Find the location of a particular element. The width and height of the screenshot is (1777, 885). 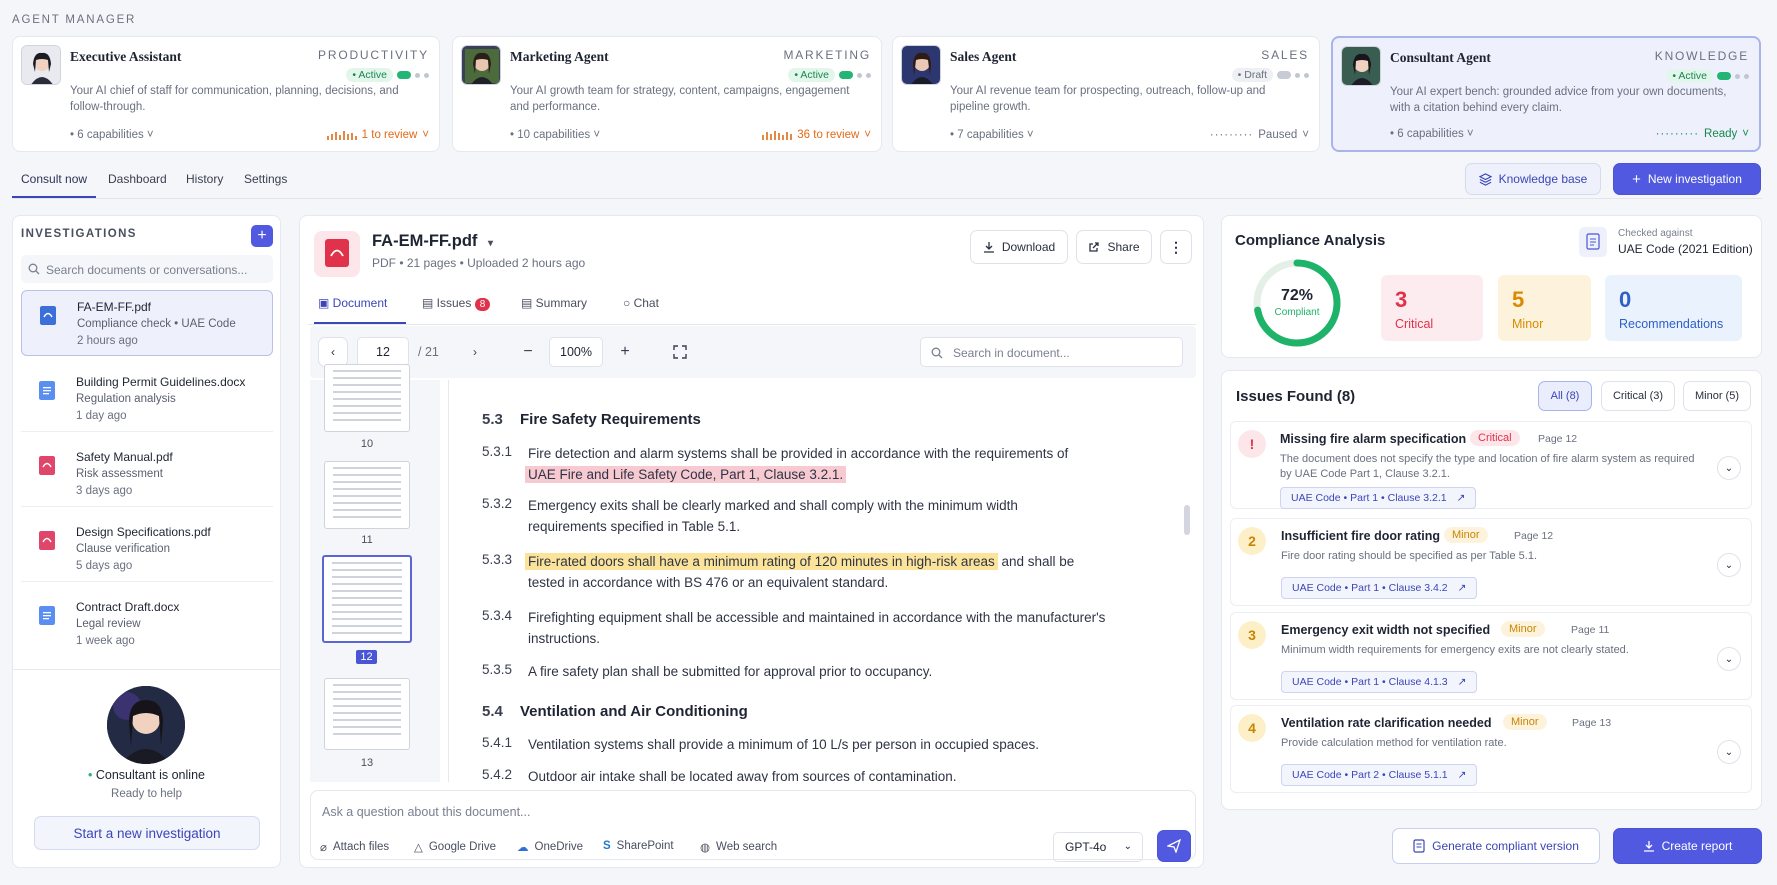

minor-stat: 5 Minor is located at coordinates (1544, 308).